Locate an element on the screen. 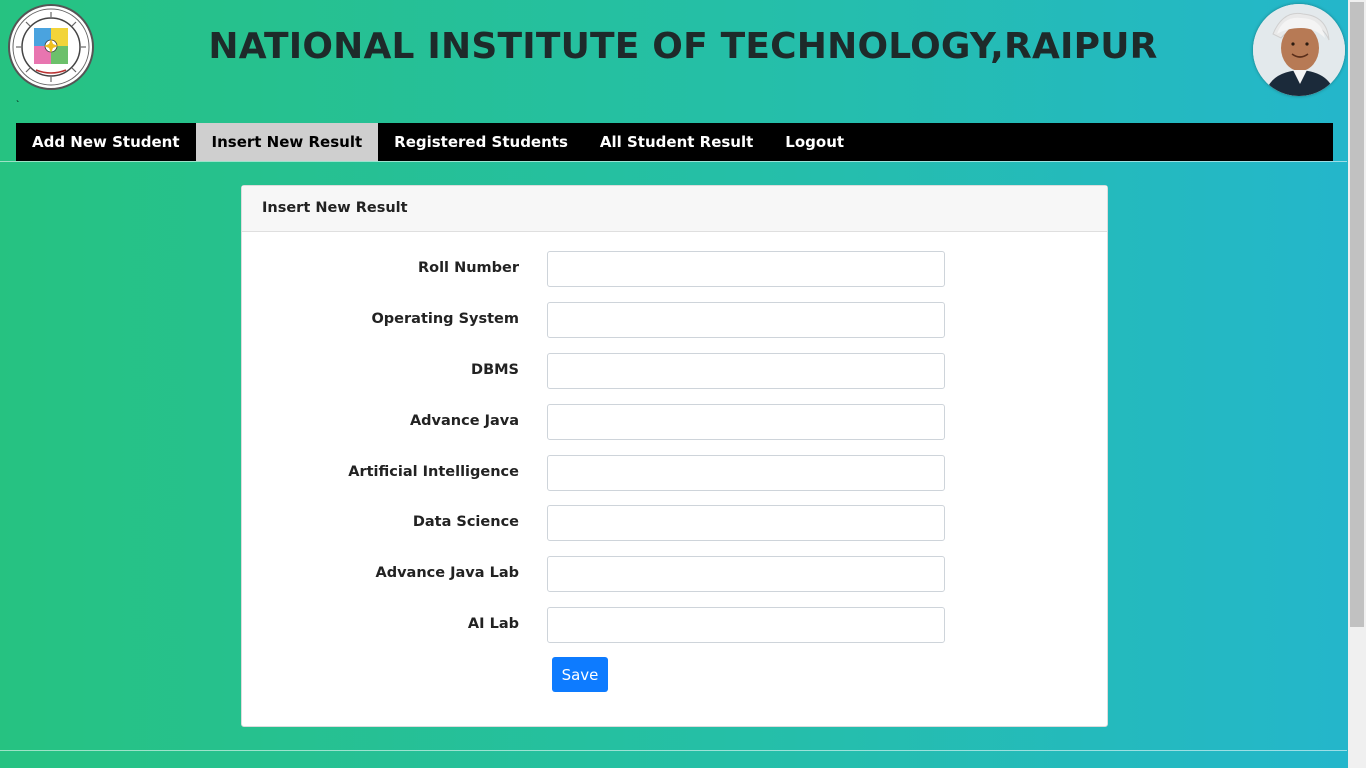  form-row-advance-java: Advance Java is located at coordinates (675, 422).